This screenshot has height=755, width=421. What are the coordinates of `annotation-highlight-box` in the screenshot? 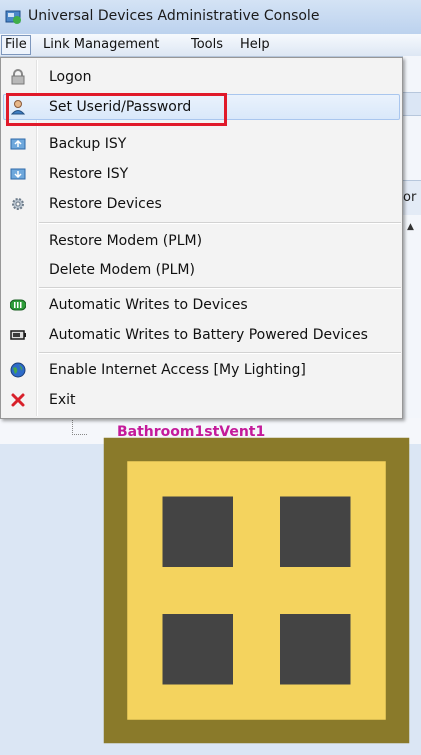 It's located at (116, 109).